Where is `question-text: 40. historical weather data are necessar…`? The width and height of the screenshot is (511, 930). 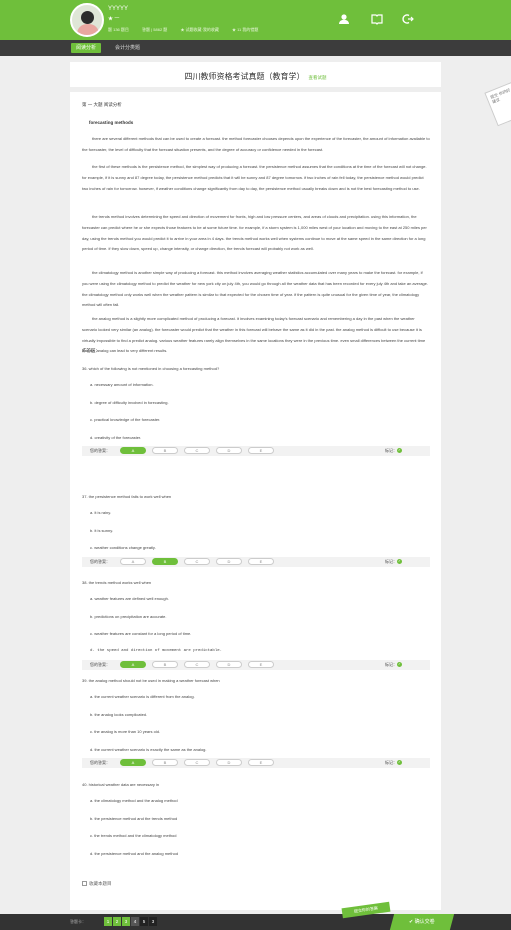
question-text: 40. historical weather data are necessar… is located at coordinates (121, 784).